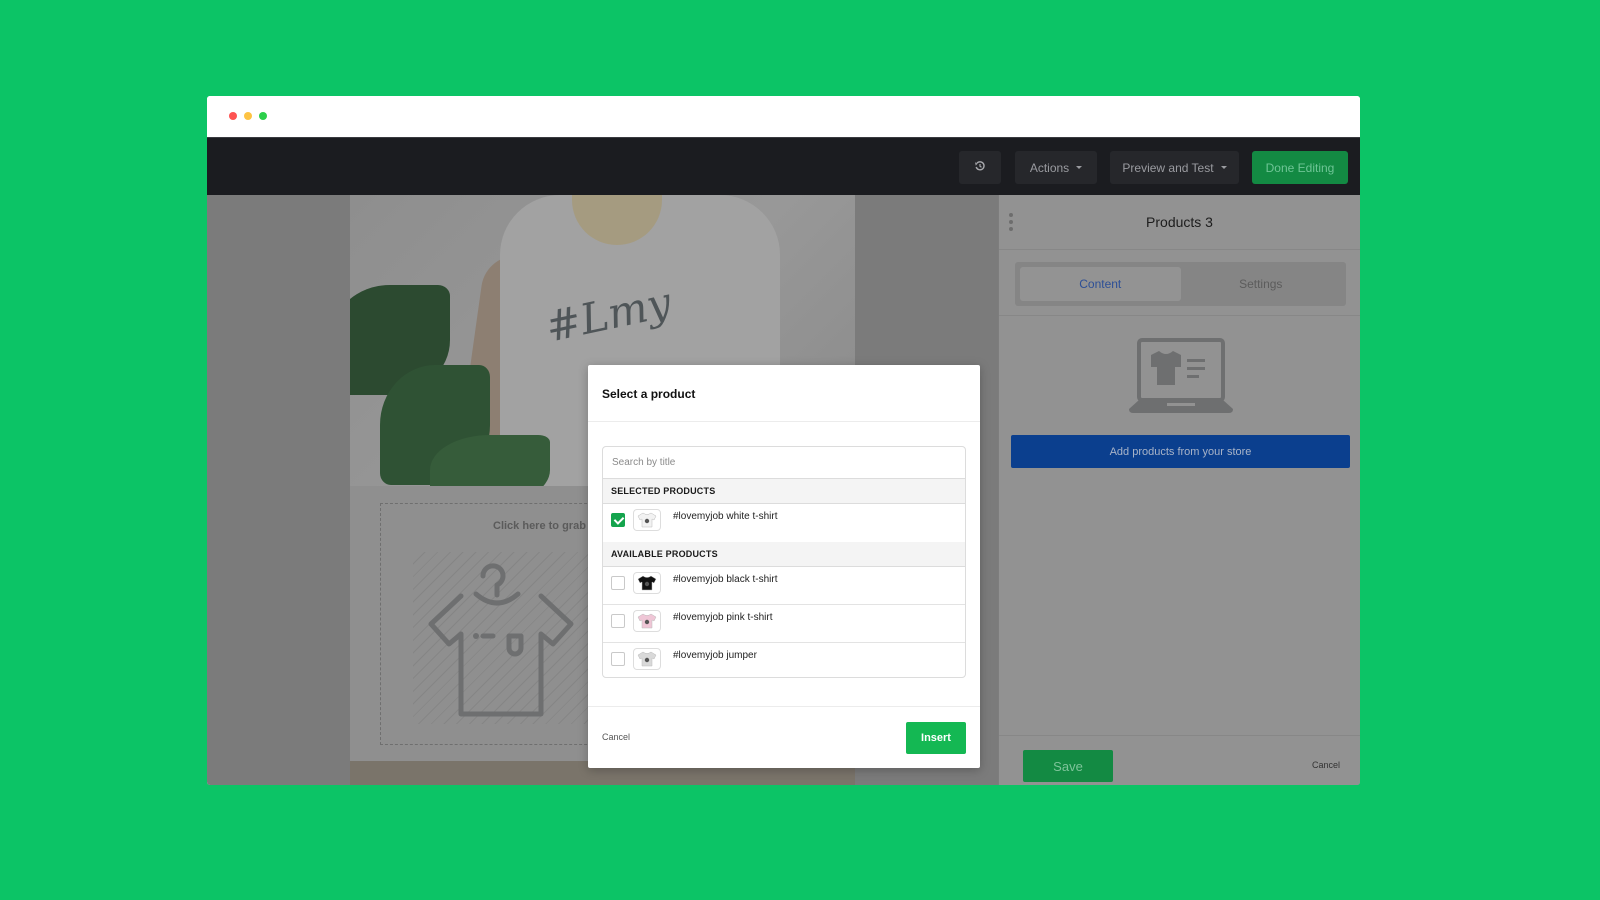 Image resolution: width=1600 pixels, height=900 pixels. Describe the element at coordinates (784, 586) in the screenshot. I see `product-row: #lovemyjob black t-shirt` at that location.